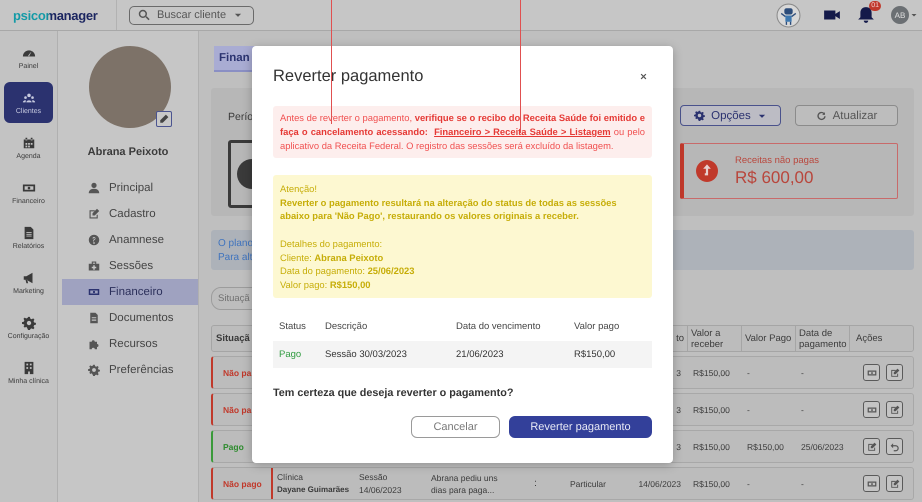 Image resolution: width=922 pixels, height=502 pixels. I want to click on users-icon, so click(29, 97).